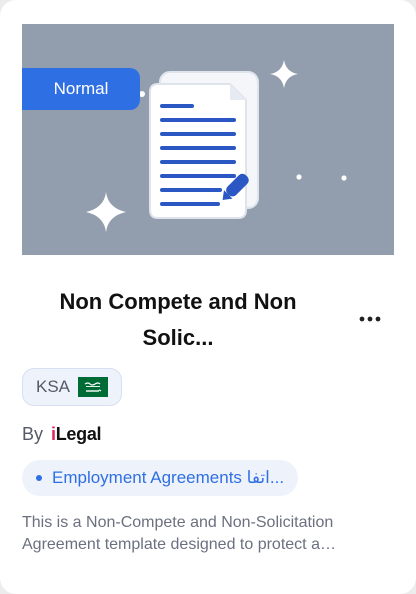 The height and width of the screenshot is (594, 416). I want to click on ilegal-logo: iLegal, so click(76, 433).